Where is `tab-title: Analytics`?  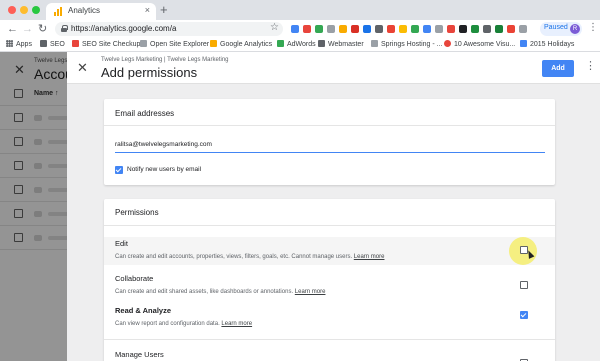 tab-title: Analytics is located at coordinates (84, 10).